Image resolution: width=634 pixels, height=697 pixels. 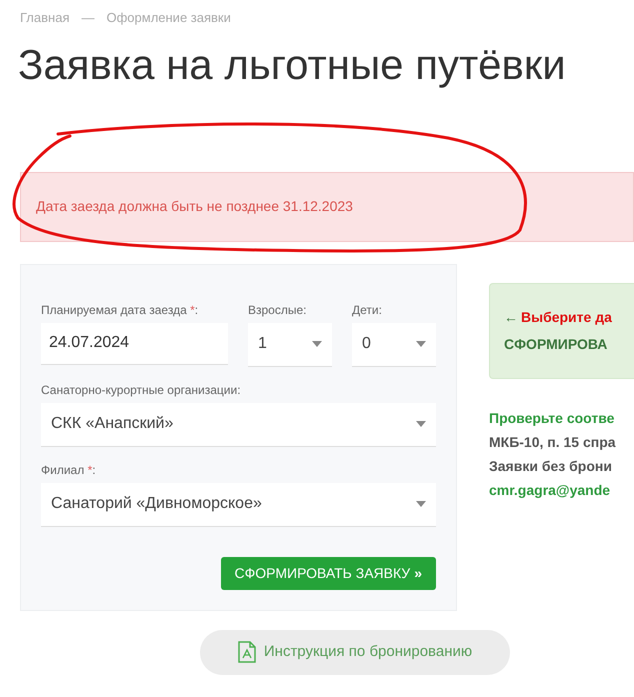 I want to click on notice-text: СФОРМИРОВА, so click(x=556, y=344).